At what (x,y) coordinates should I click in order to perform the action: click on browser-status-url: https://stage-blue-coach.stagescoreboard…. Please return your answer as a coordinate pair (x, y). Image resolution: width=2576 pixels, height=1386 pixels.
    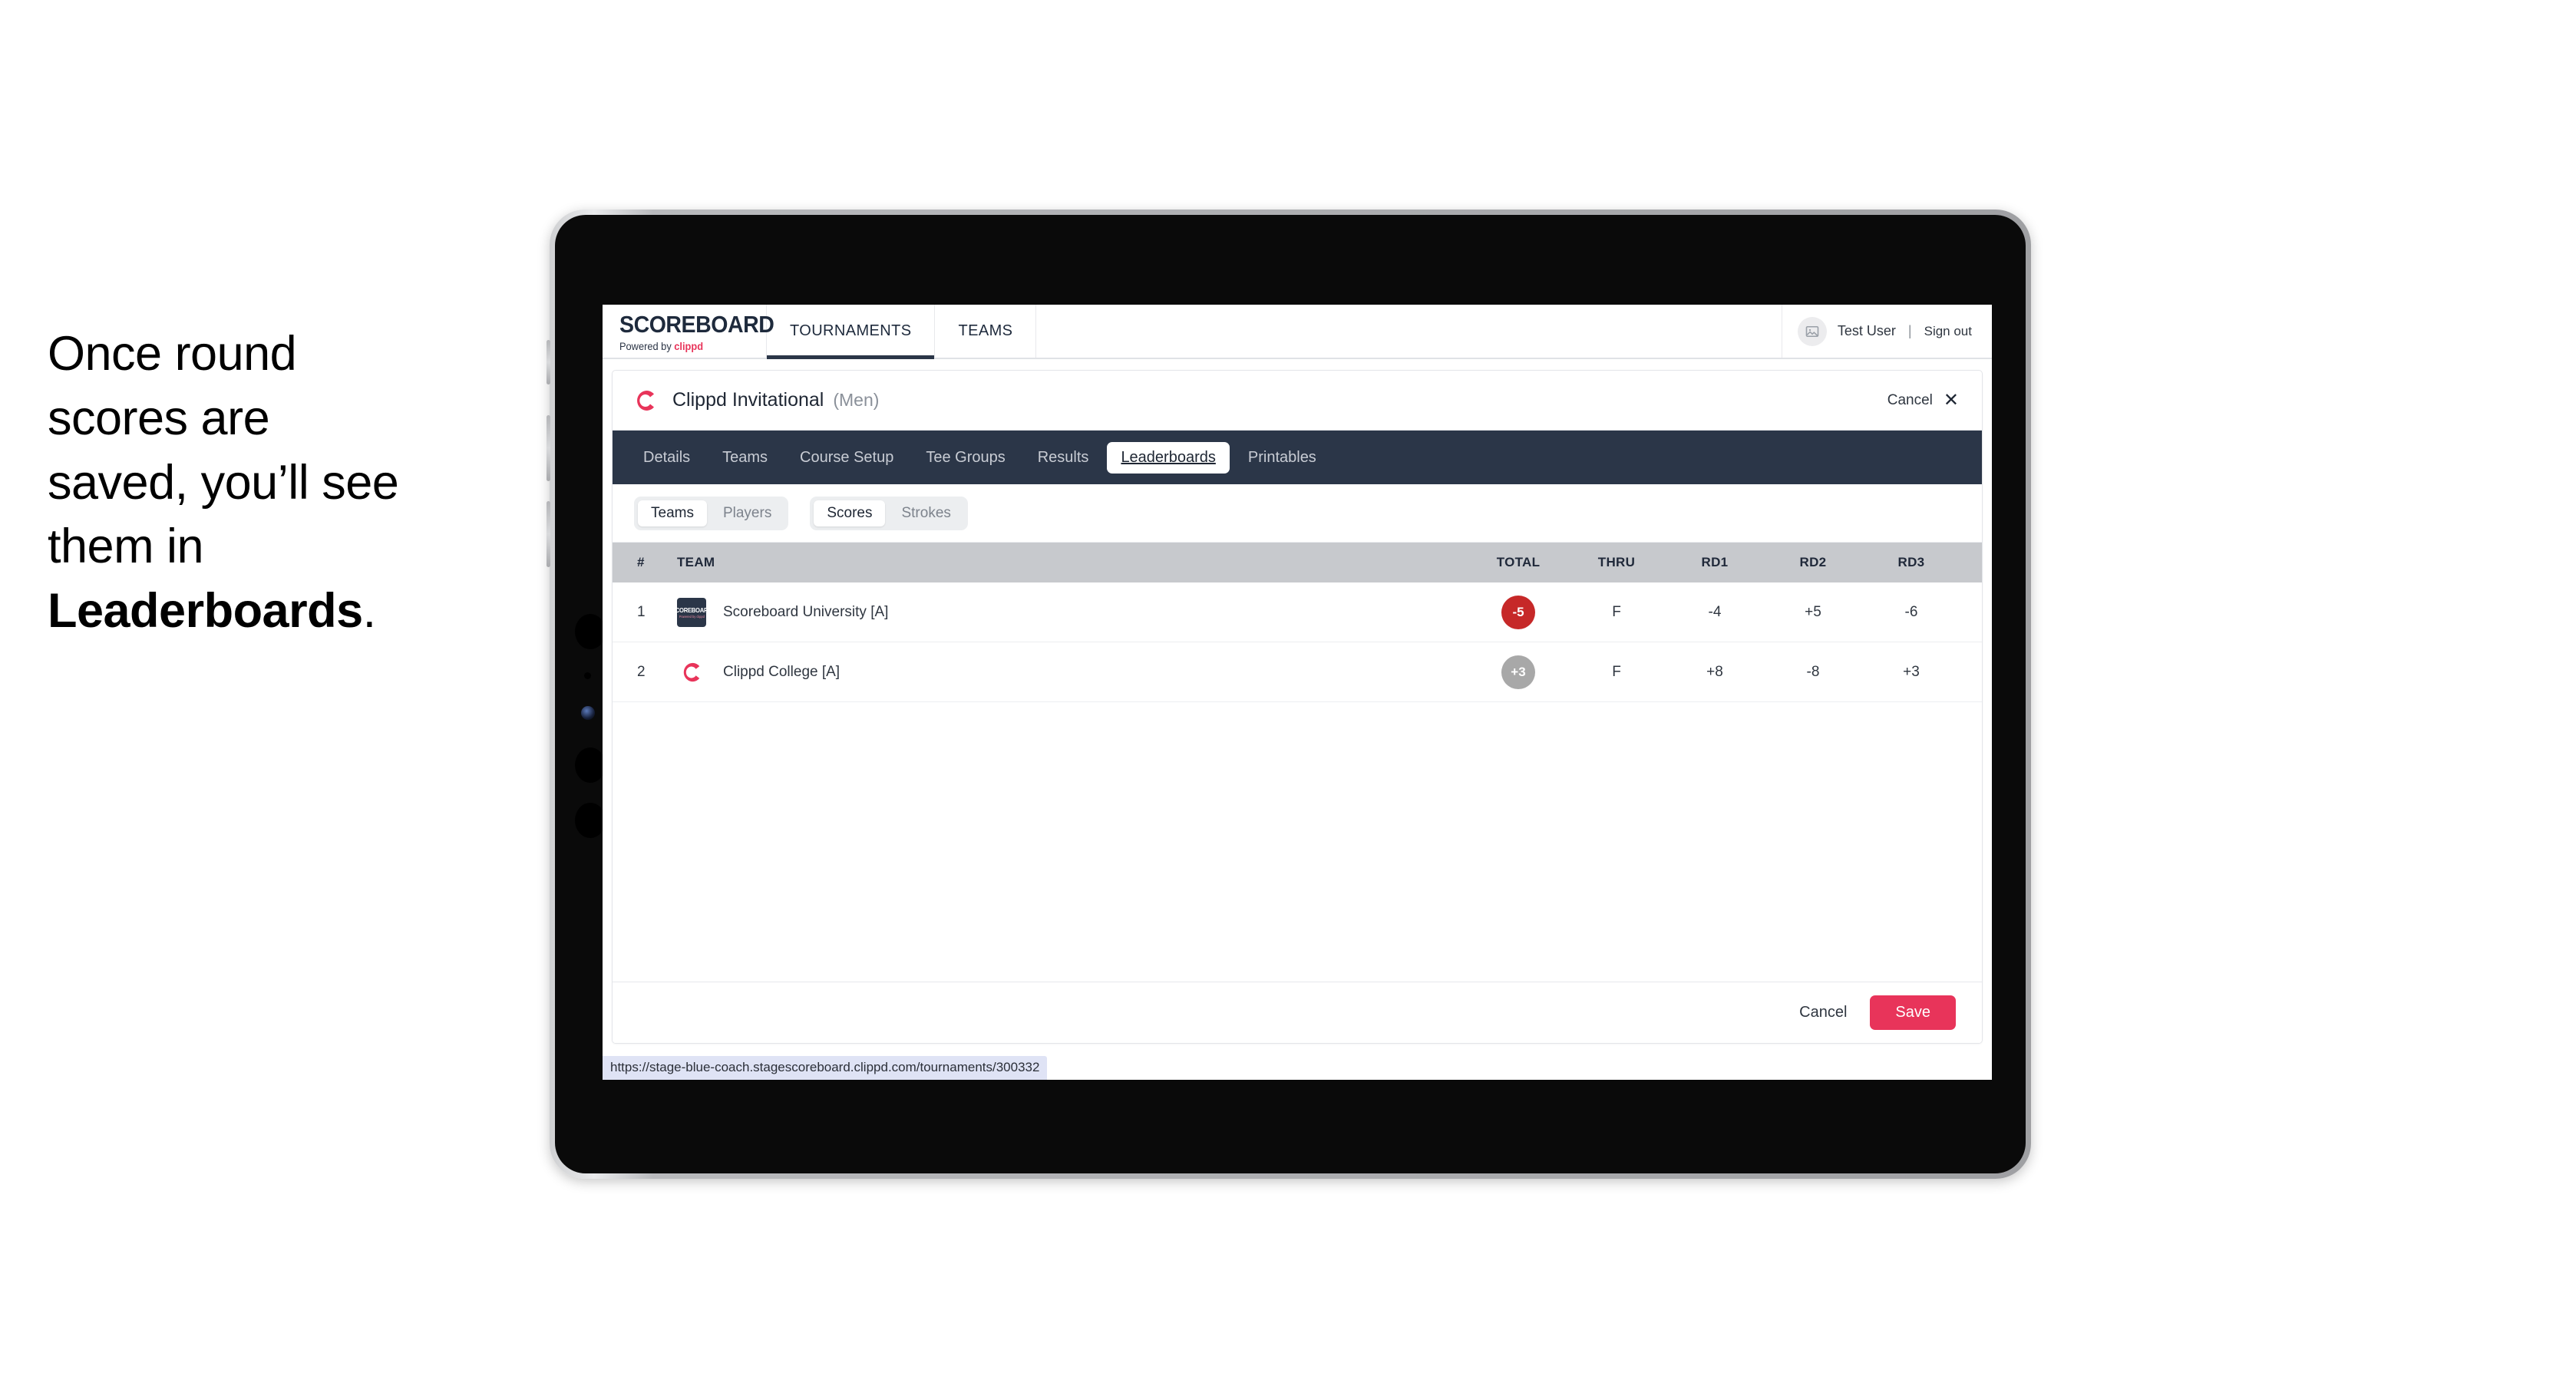
    Looking at the image, I should click on (825, 1068).